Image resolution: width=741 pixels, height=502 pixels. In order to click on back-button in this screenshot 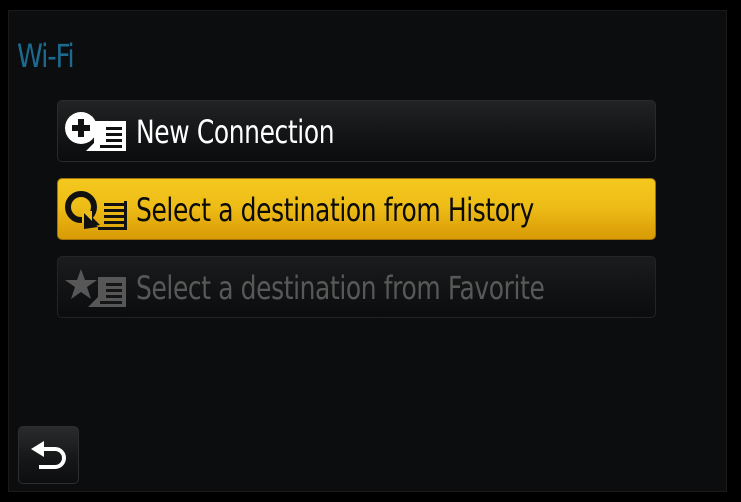, I will do `click(48, 455)`.